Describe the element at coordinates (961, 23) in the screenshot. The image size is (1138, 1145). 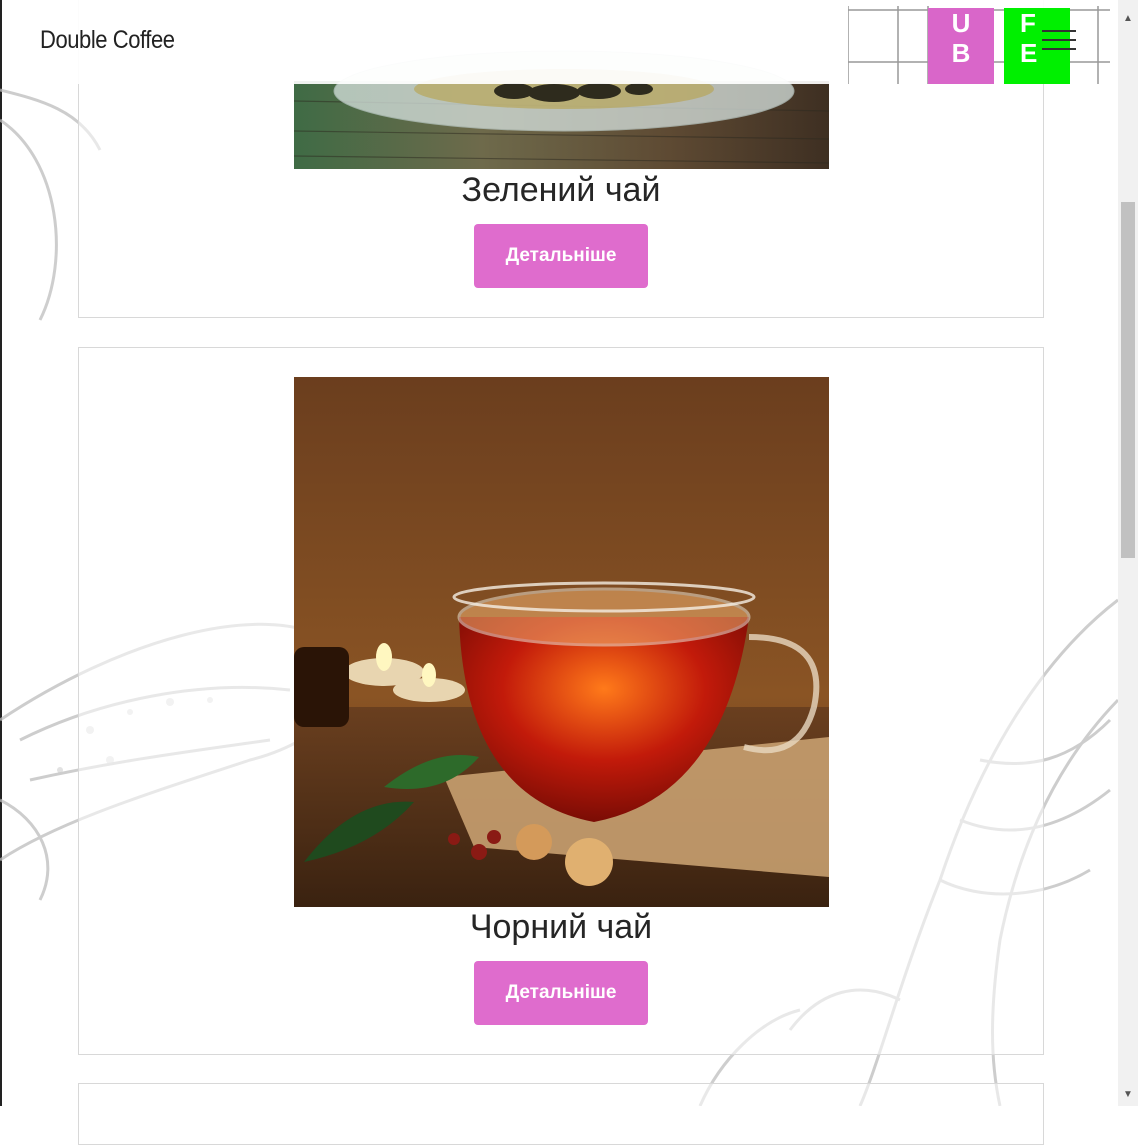
I see `ub-logo-letter-u: U` at that location.